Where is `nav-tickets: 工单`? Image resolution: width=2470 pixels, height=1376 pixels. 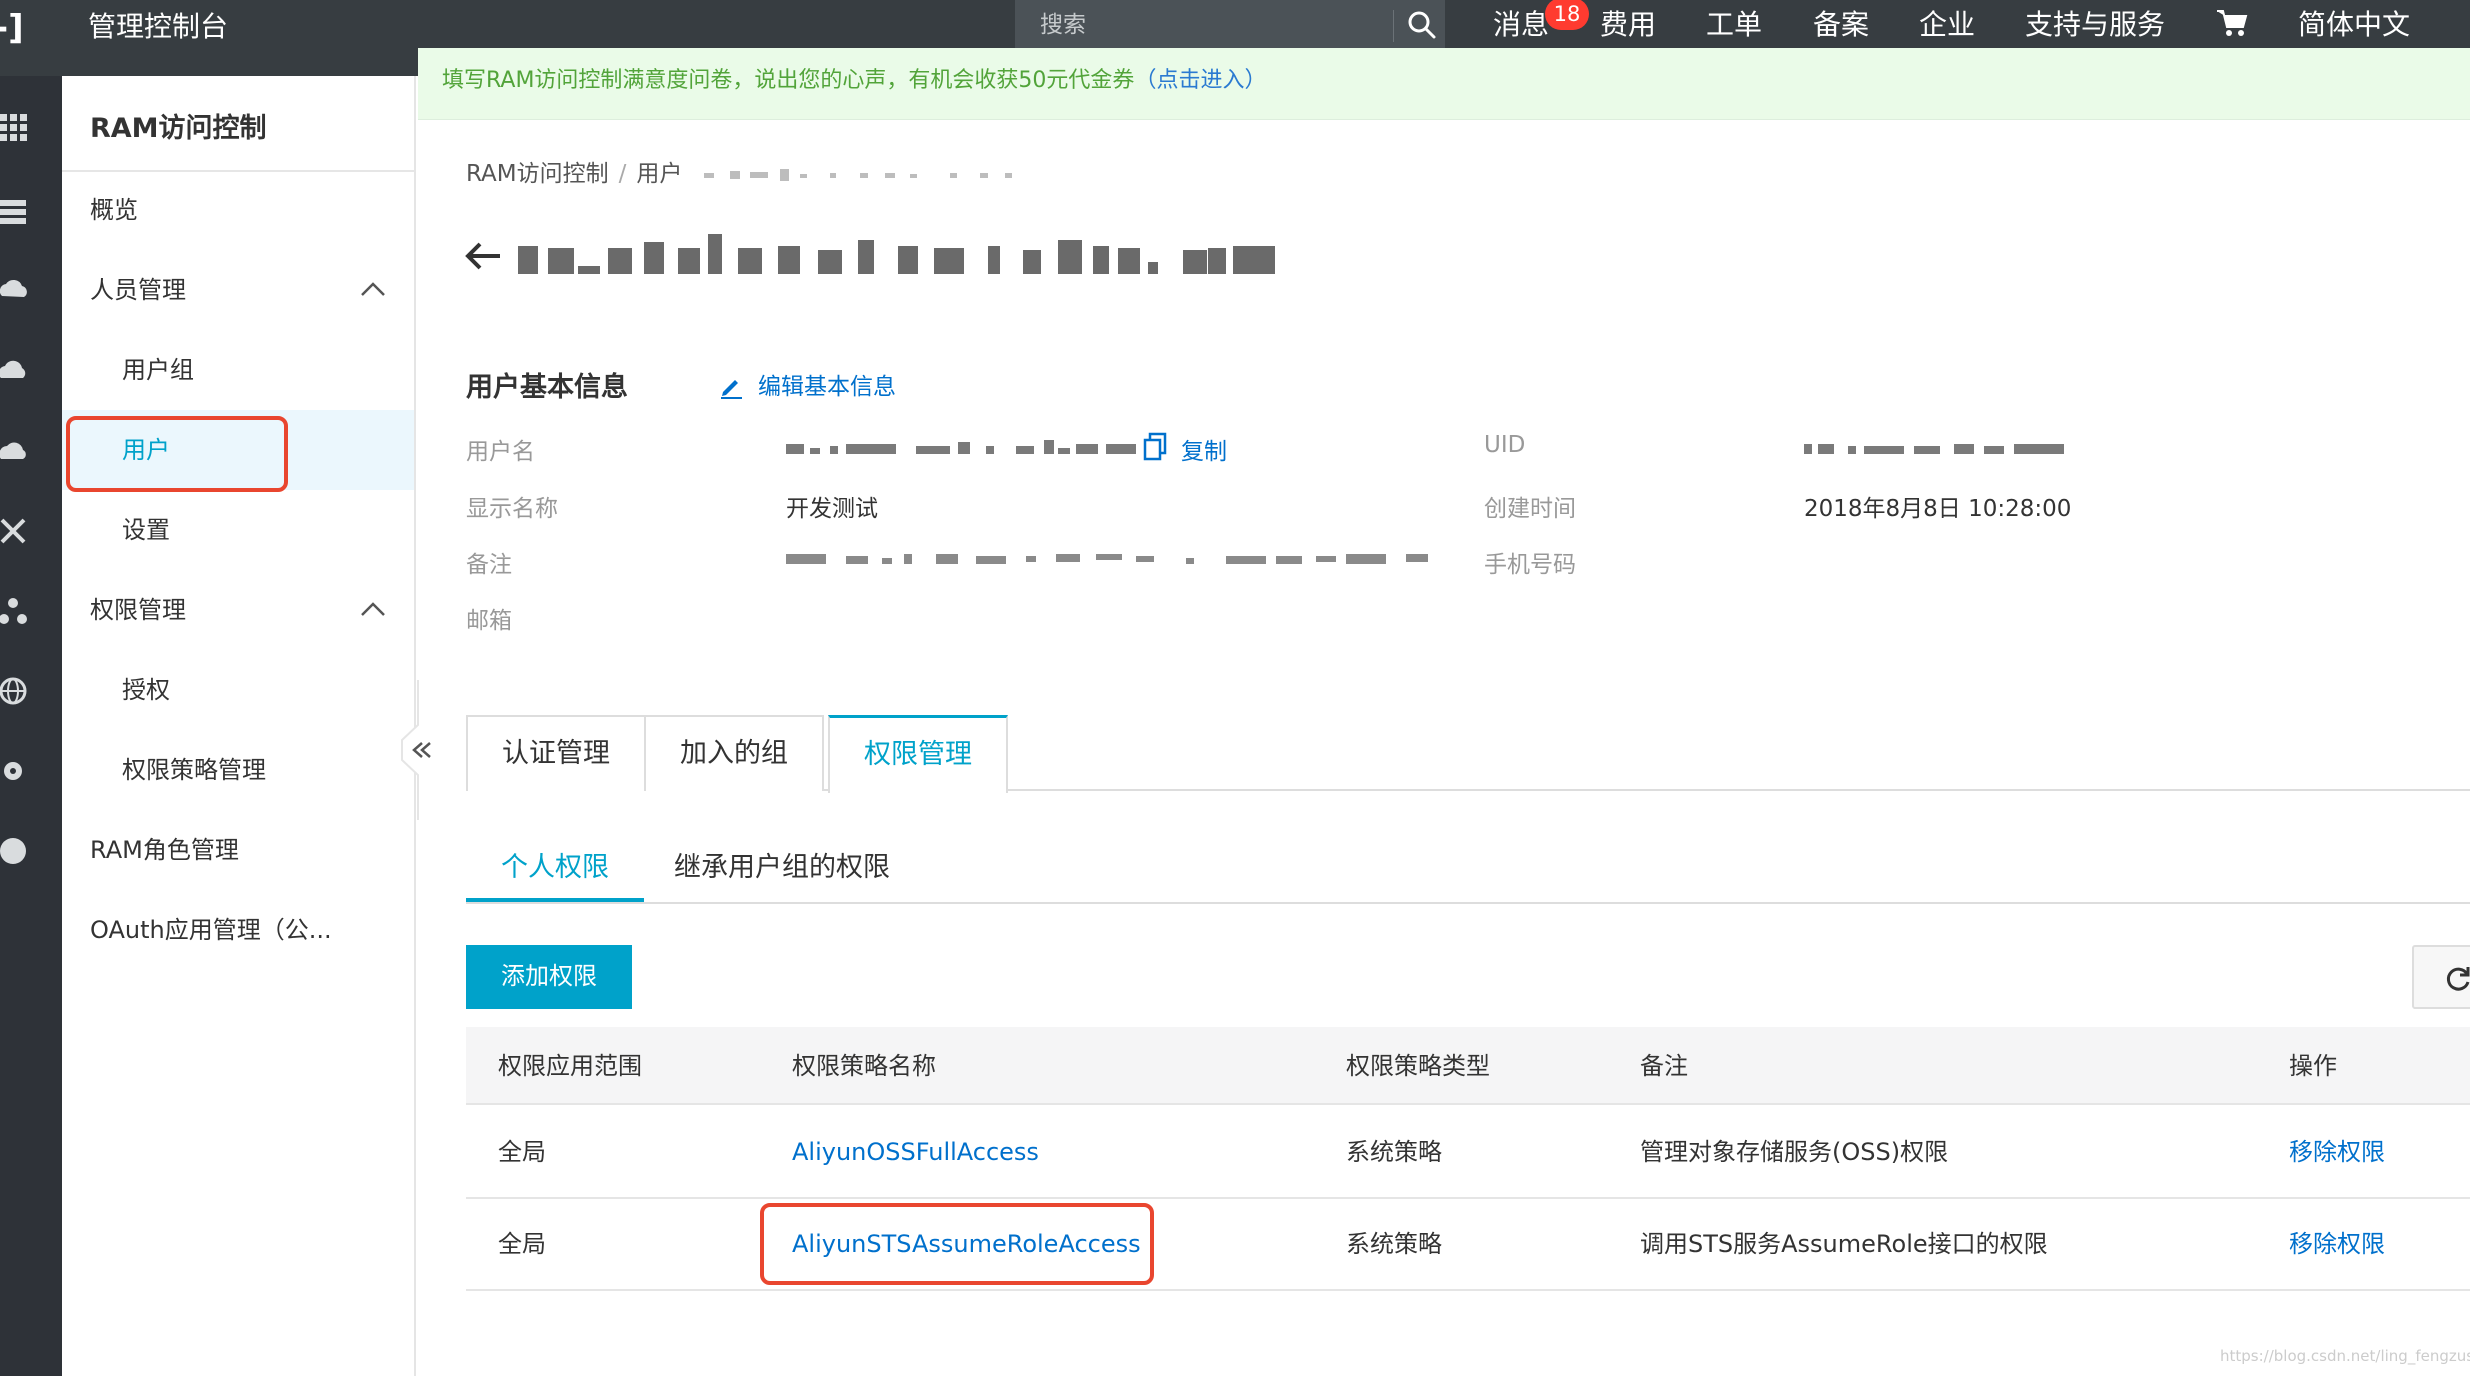
nav-tickets: 工单 is located at coordinates (1734, 25).